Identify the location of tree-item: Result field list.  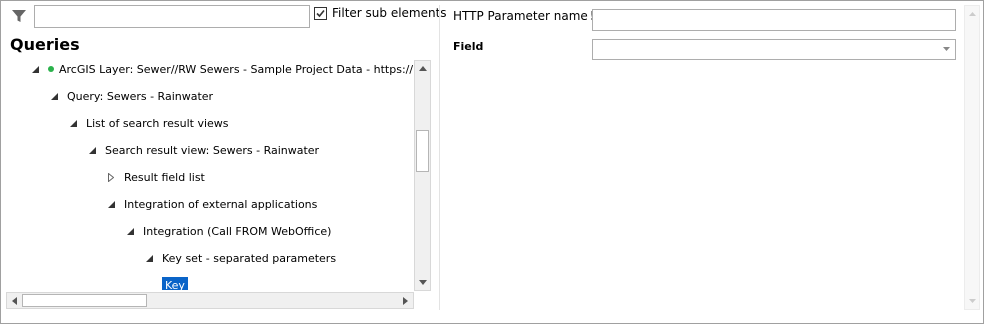
(155, 177).